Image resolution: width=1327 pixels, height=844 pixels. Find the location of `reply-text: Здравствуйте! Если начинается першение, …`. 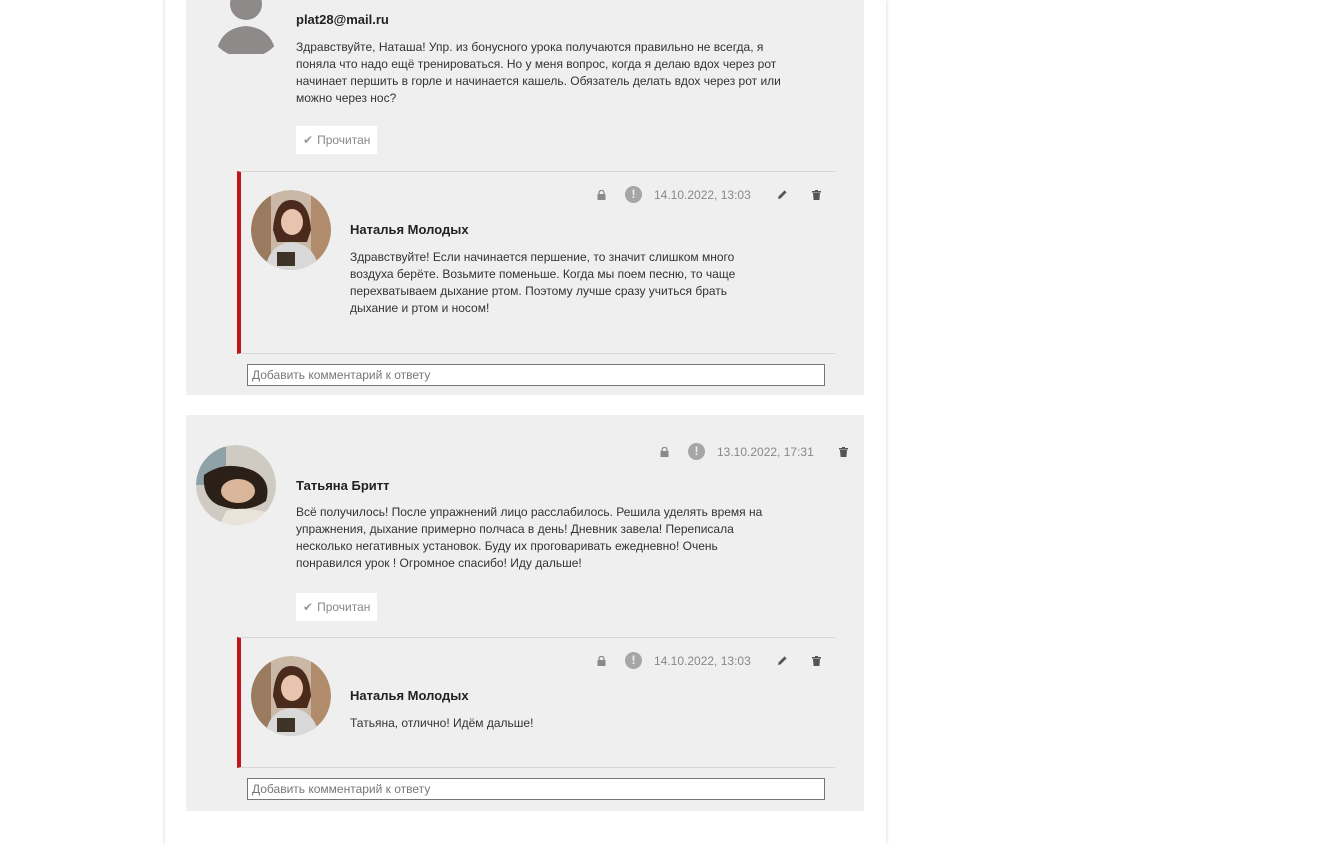

reply-text: Здравствуйте! Если начинается першение, … is located at coordinates (543, 282).